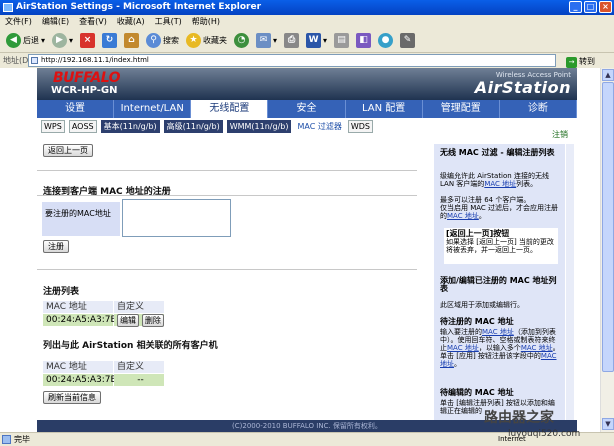 This screenshot has width=614, height=446. I want to click on forward-button: ▶ ▾, so click(62, 41).